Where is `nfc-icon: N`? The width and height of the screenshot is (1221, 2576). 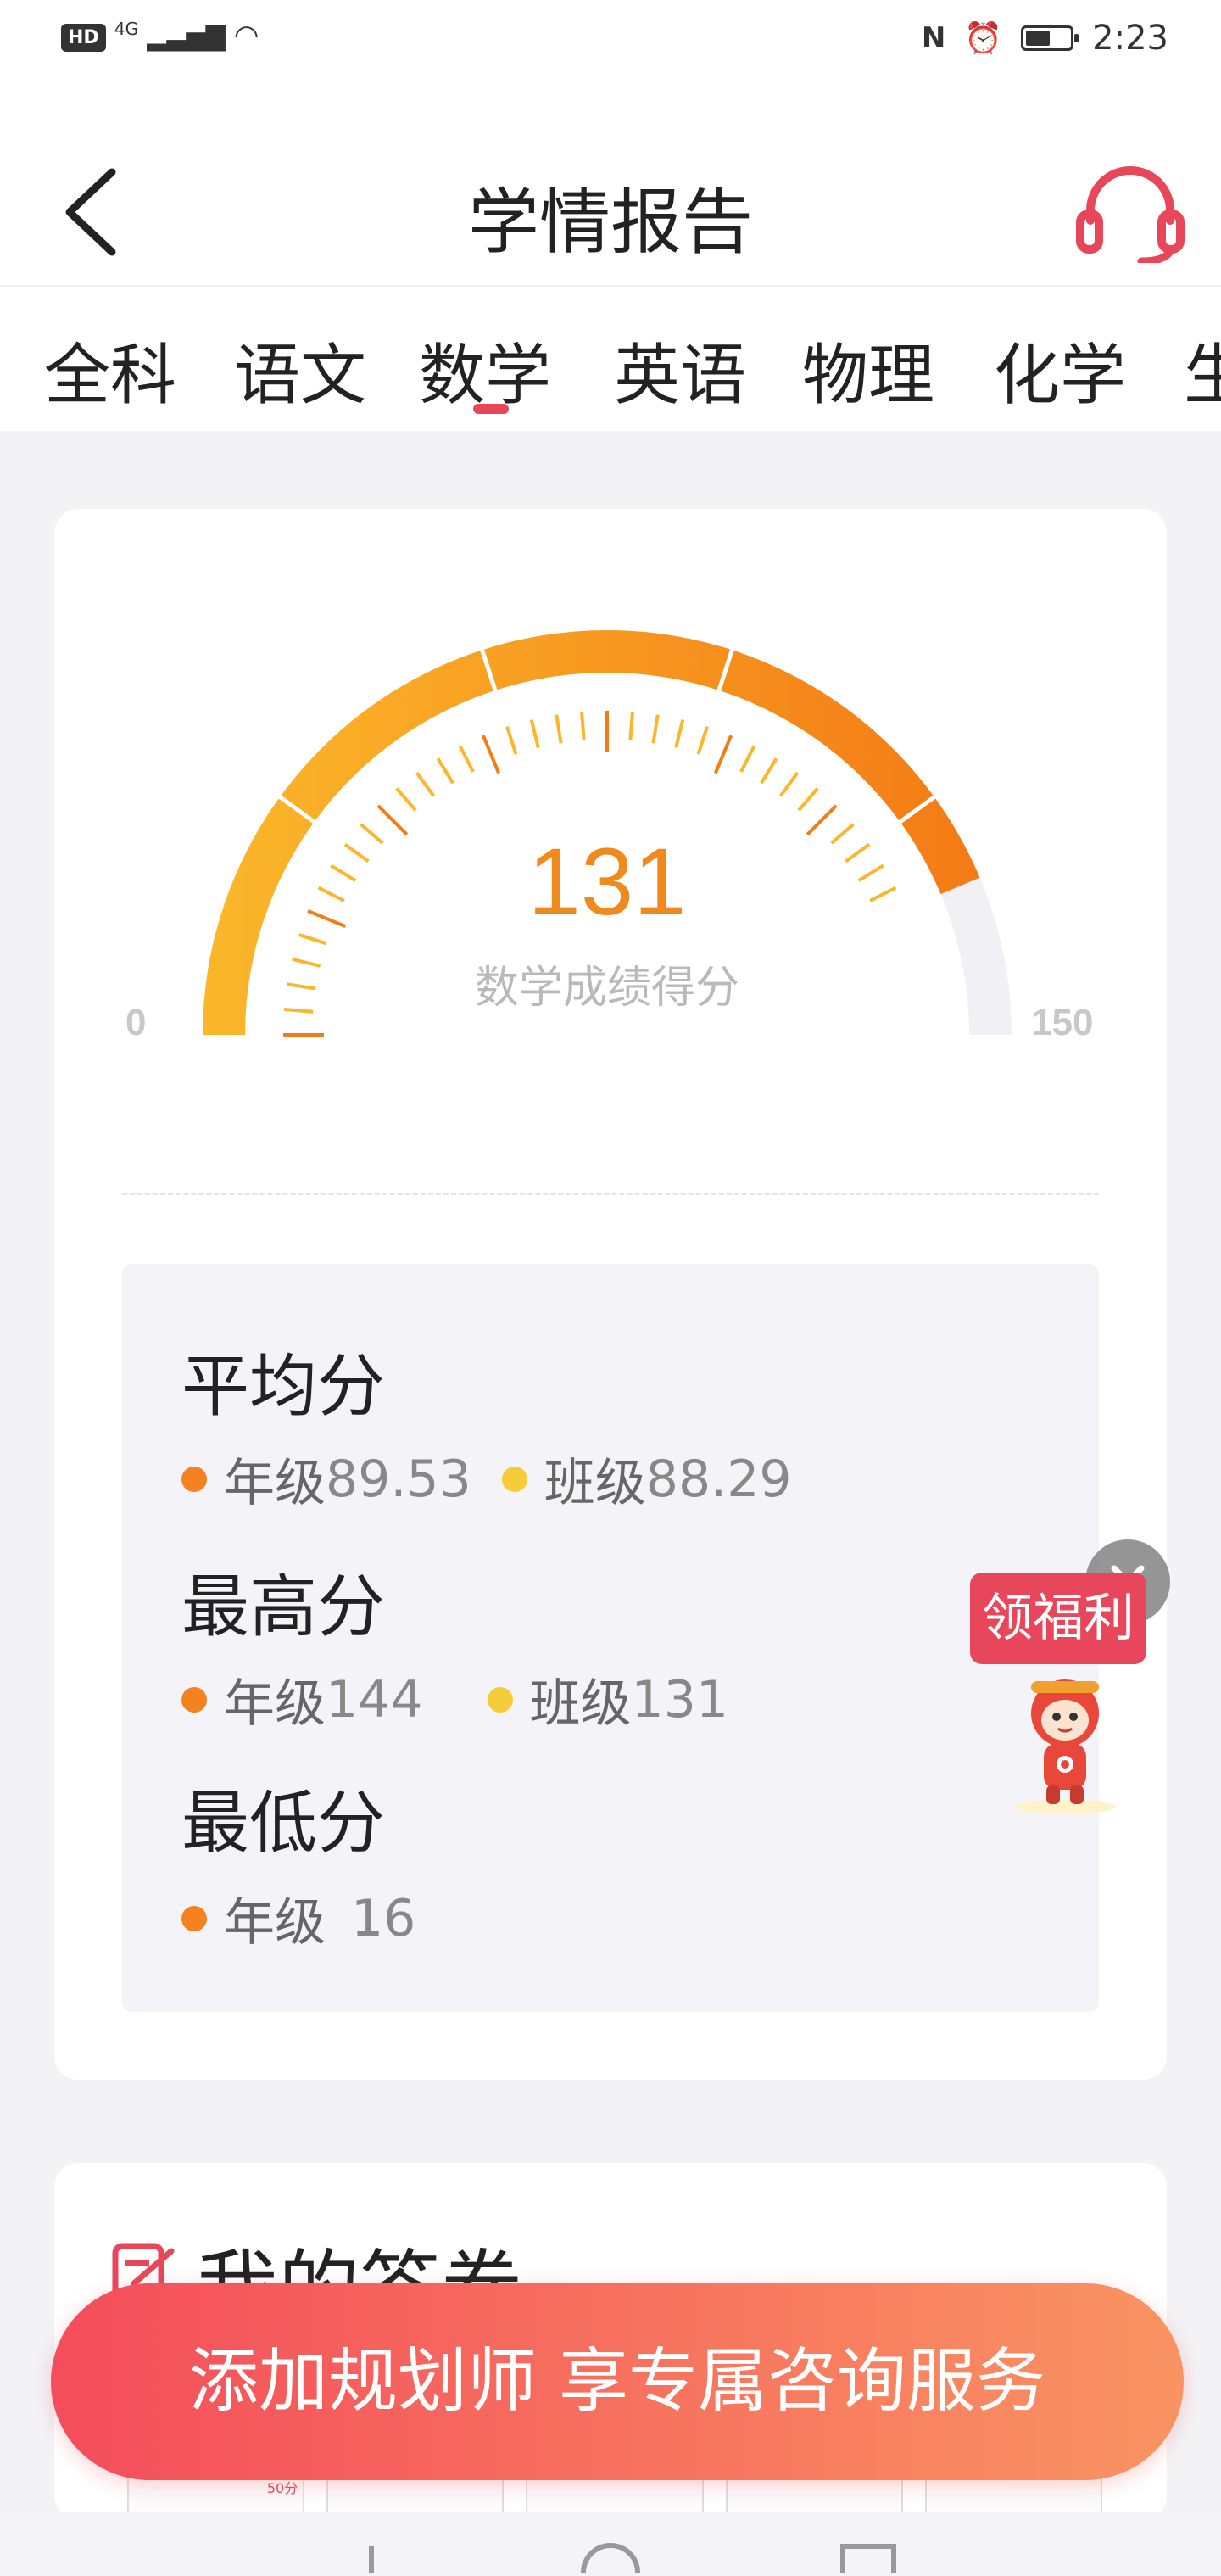 nfc-icon: N is located at coordinates (934, 38).